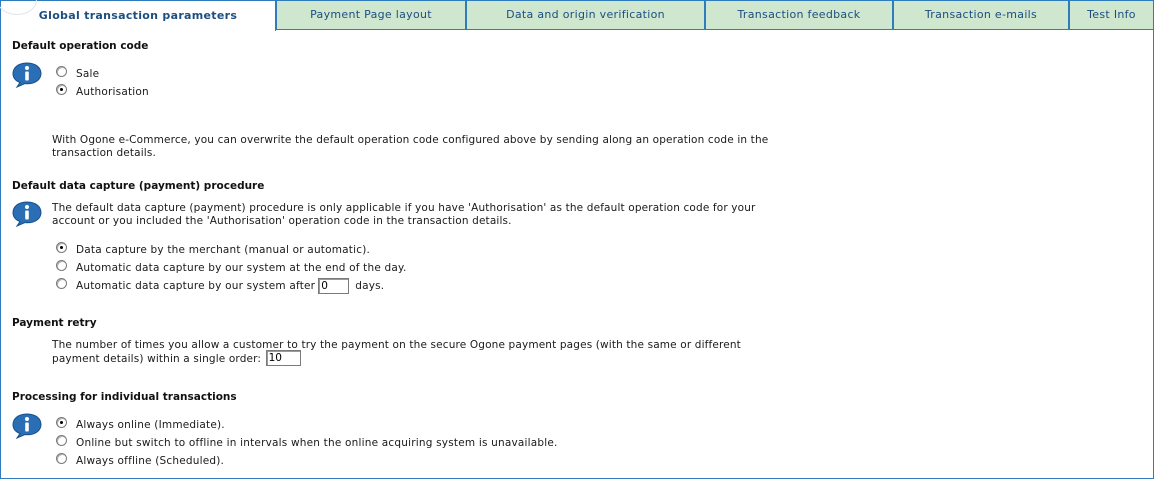  I want to click on tab-label: Payment Page layout, so click(371, 14).